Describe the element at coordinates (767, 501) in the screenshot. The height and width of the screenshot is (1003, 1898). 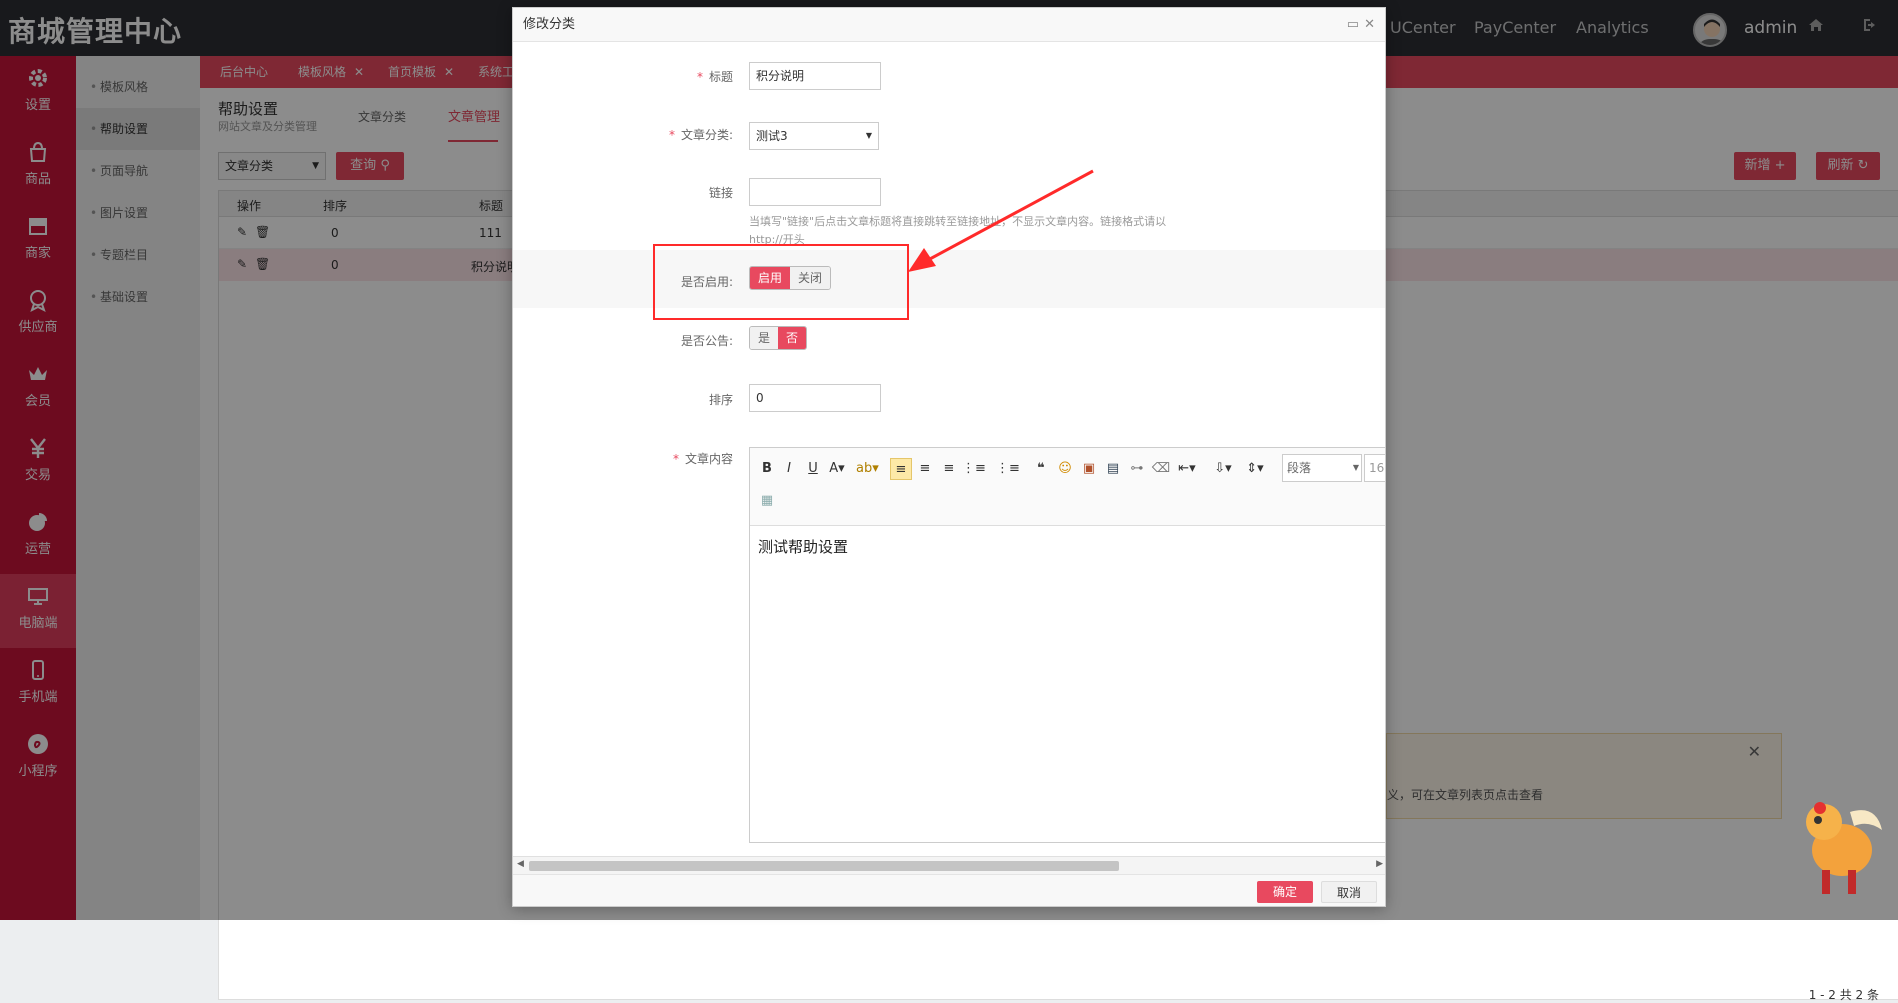
I see `table-icon: ▦` at that location.